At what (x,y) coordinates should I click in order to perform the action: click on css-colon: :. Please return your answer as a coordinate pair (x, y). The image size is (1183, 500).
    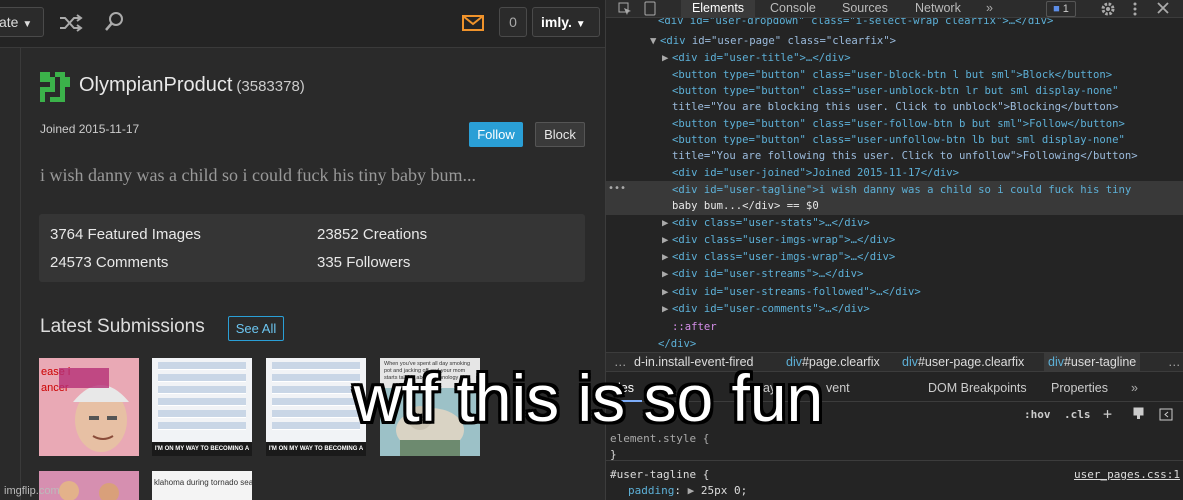
    Looking at the image, I should click on (681, 490).